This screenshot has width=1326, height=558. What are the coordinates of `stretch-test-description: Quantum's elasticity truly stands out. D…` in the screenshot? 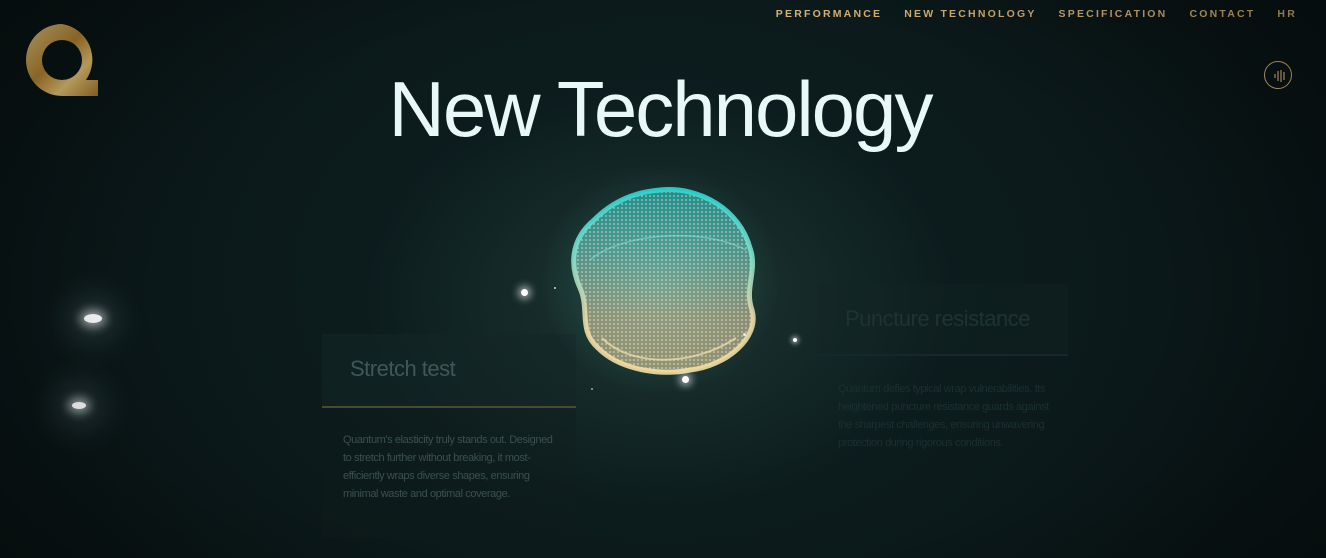 It's located at (448, 467).